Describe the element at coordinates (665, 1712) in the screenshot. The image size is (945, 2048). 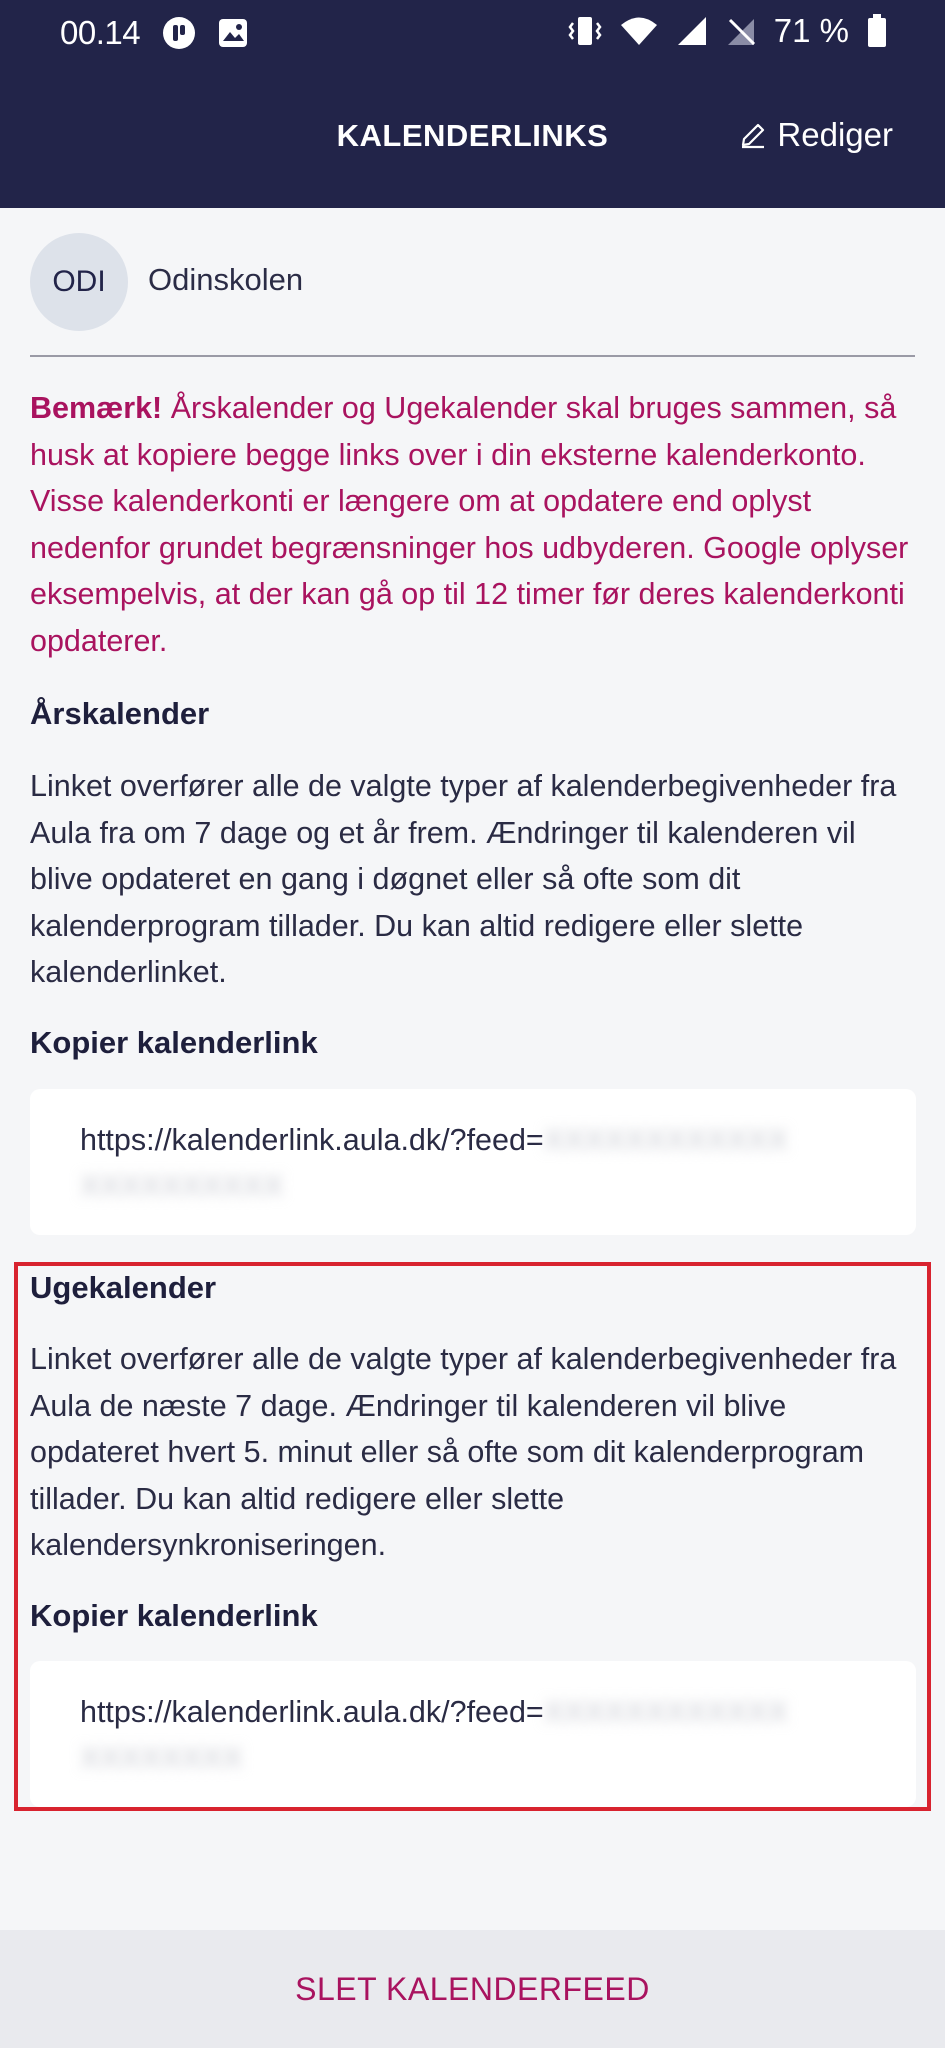
I see `weekly-link-obscured: XXXXXXXXXXXX` at that location.